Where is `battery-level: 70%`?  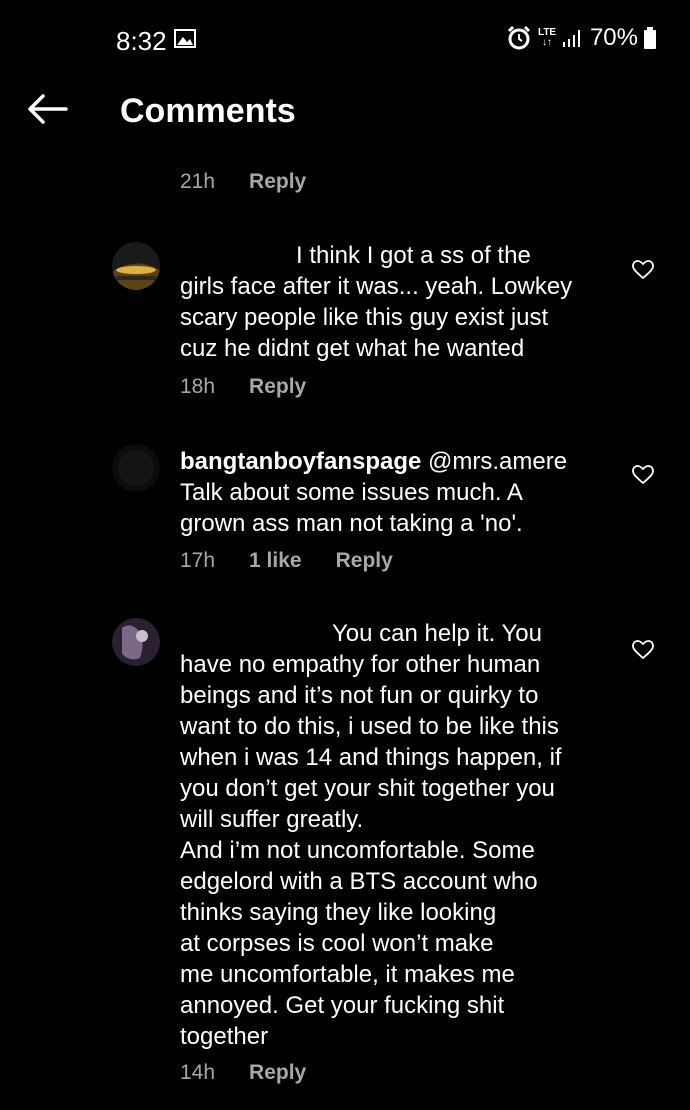 battery-level: 70% is located at coordinates (613, 37).